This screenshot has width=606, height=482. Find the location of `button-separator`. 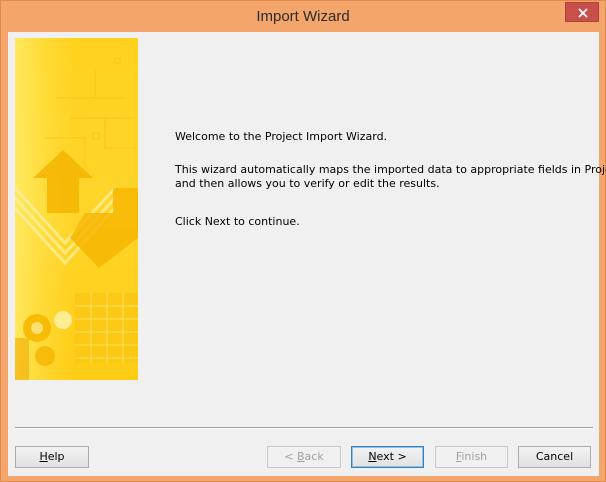

button-separator is located at coordinates (304, 428).